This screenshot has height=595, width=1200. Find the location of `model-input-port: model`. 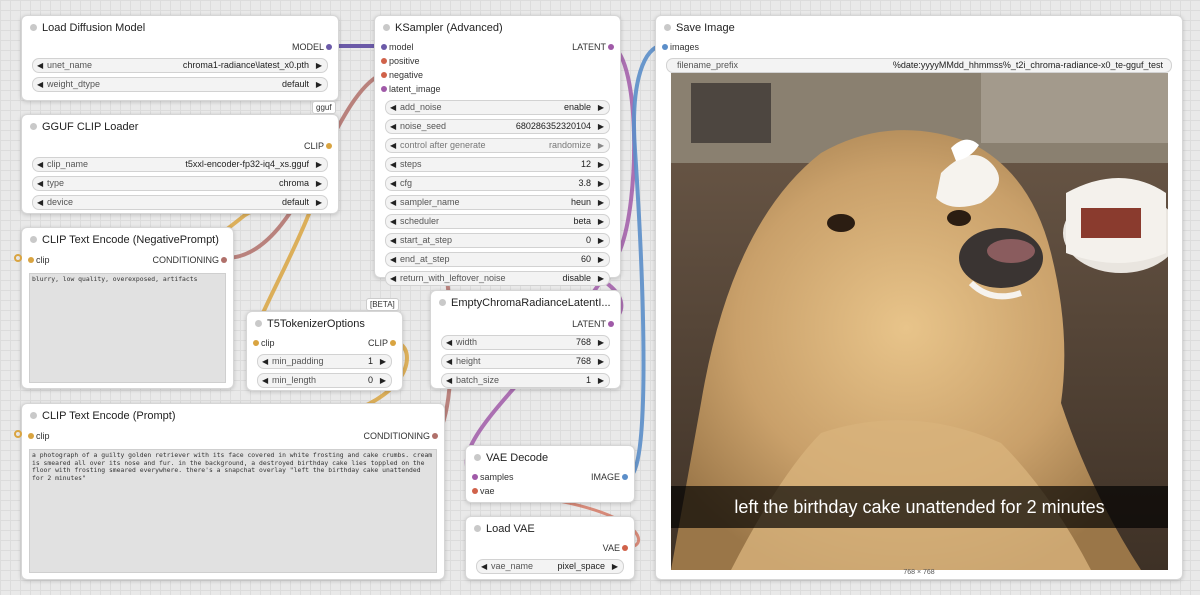

model-input-port: model is located at coordinates (397, 47).